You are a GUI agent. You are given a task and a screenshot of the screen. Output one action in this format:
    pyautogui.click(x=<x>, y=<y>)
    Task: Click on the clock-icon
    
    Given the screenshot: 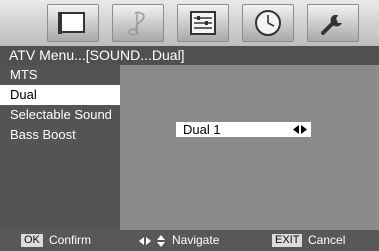 What is the action you would take?
    pyautogui.click(x=268, y=23)
    